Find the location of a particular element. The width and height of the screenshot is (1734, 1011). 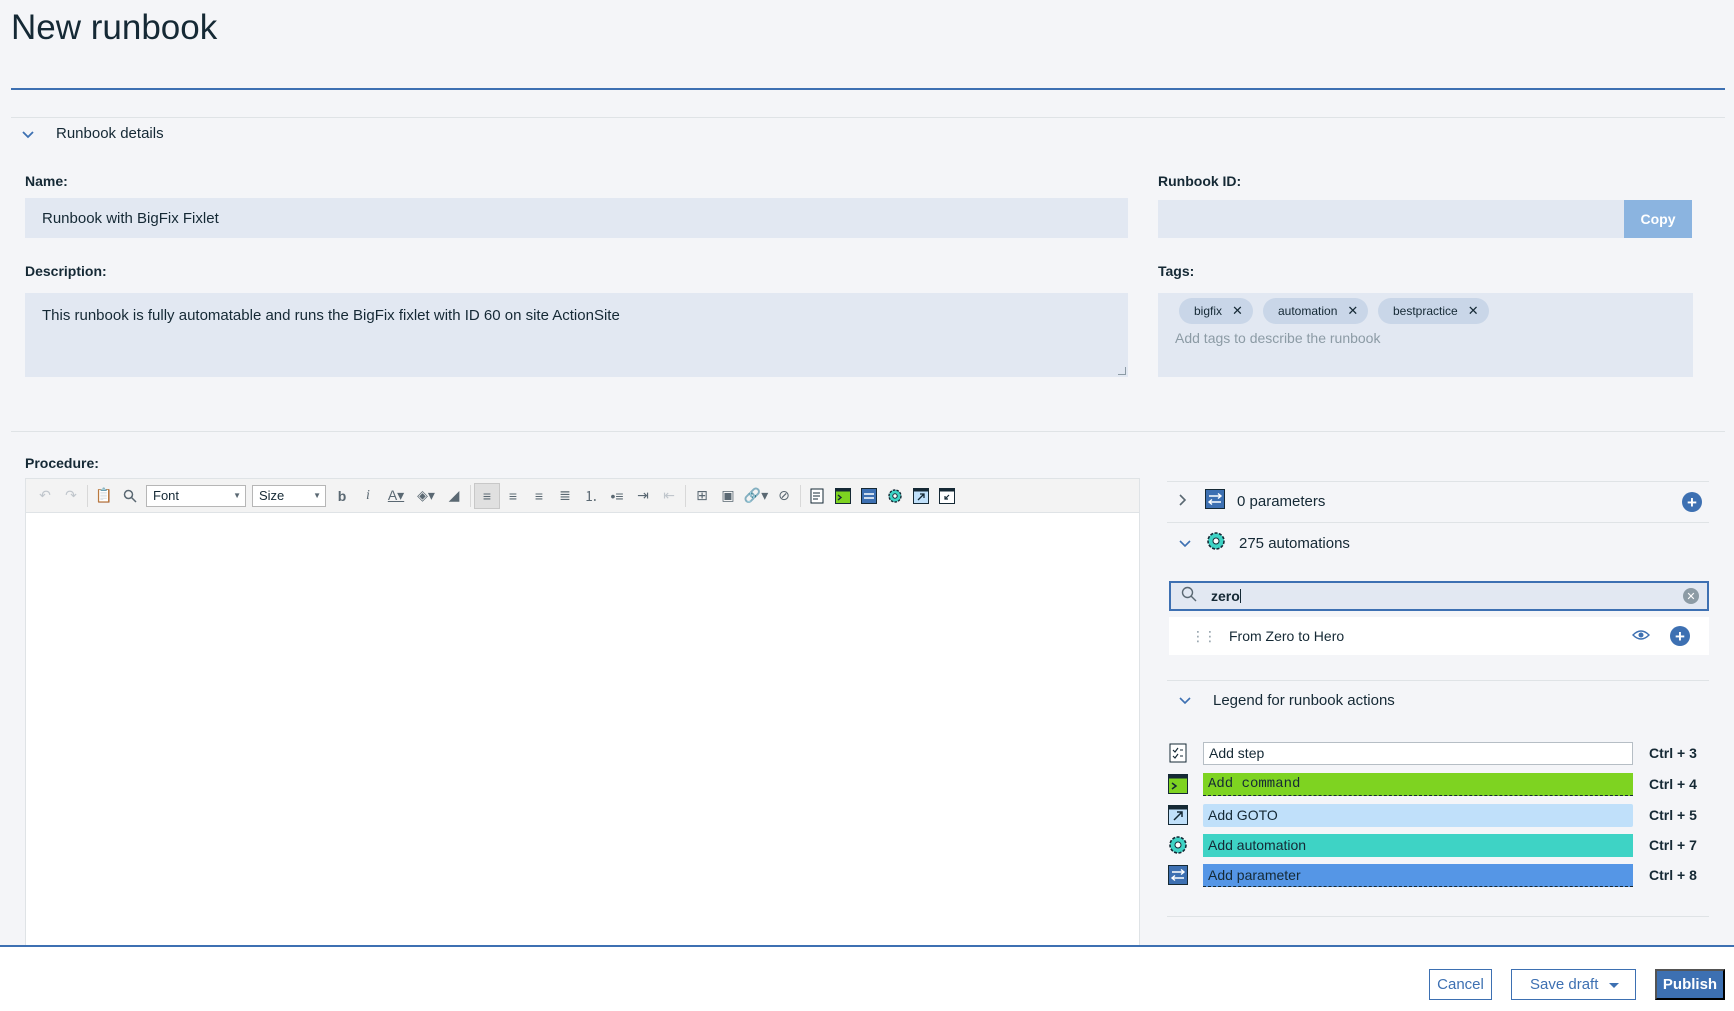

legend-item-step: Add step Ctrl + 3 is located at coordinates (1437, 753).